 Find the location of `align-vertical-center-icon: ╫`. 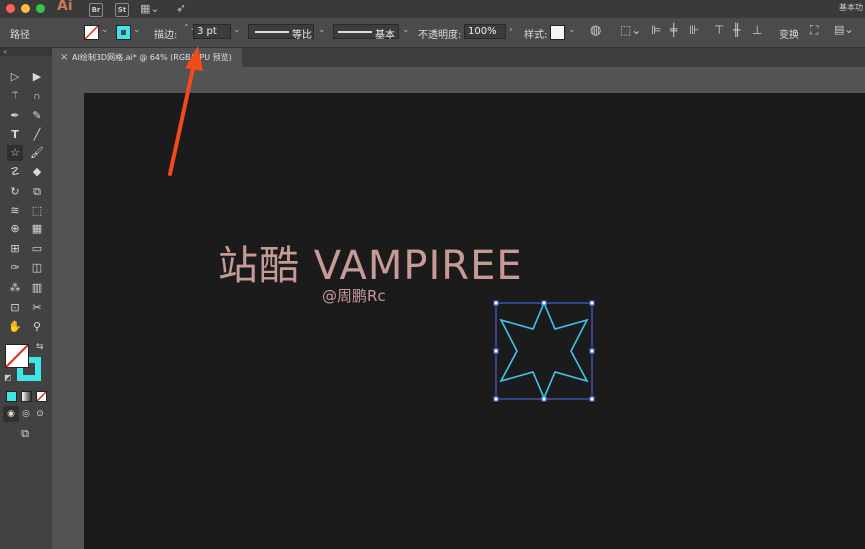

align-vertical-center-icon: ╫ is located at coordinates (736, 30).